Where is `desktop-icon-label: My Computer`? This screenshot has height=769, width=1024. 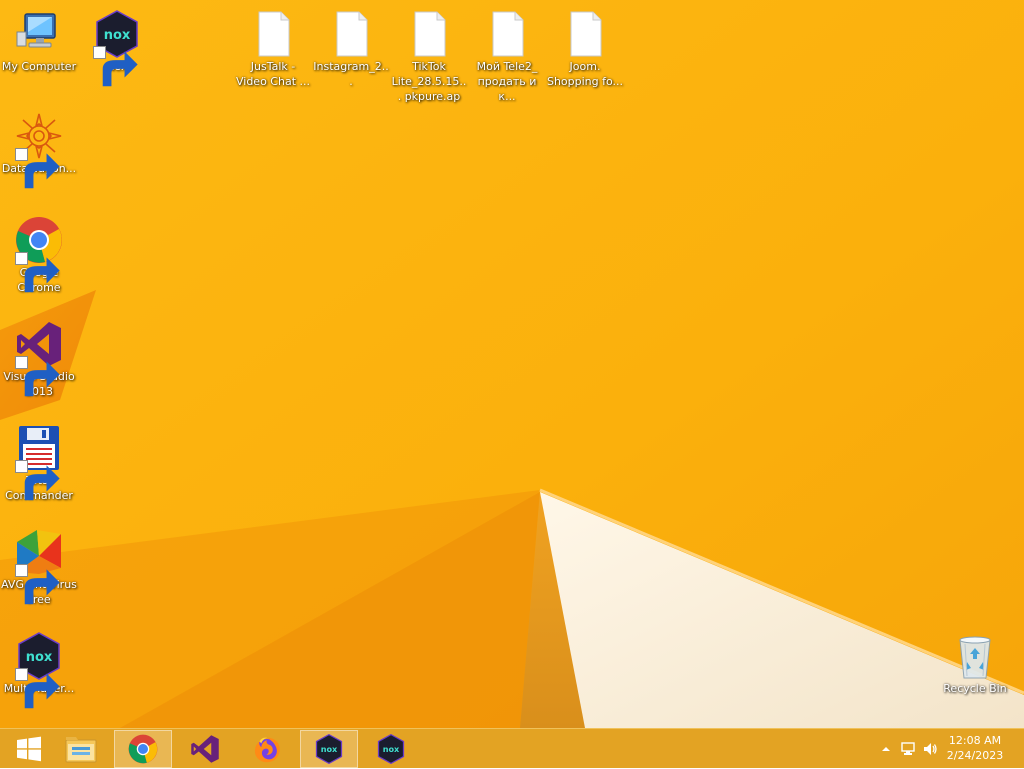 desktop-icon-label: My Computer is located at coordinates (39, 66).